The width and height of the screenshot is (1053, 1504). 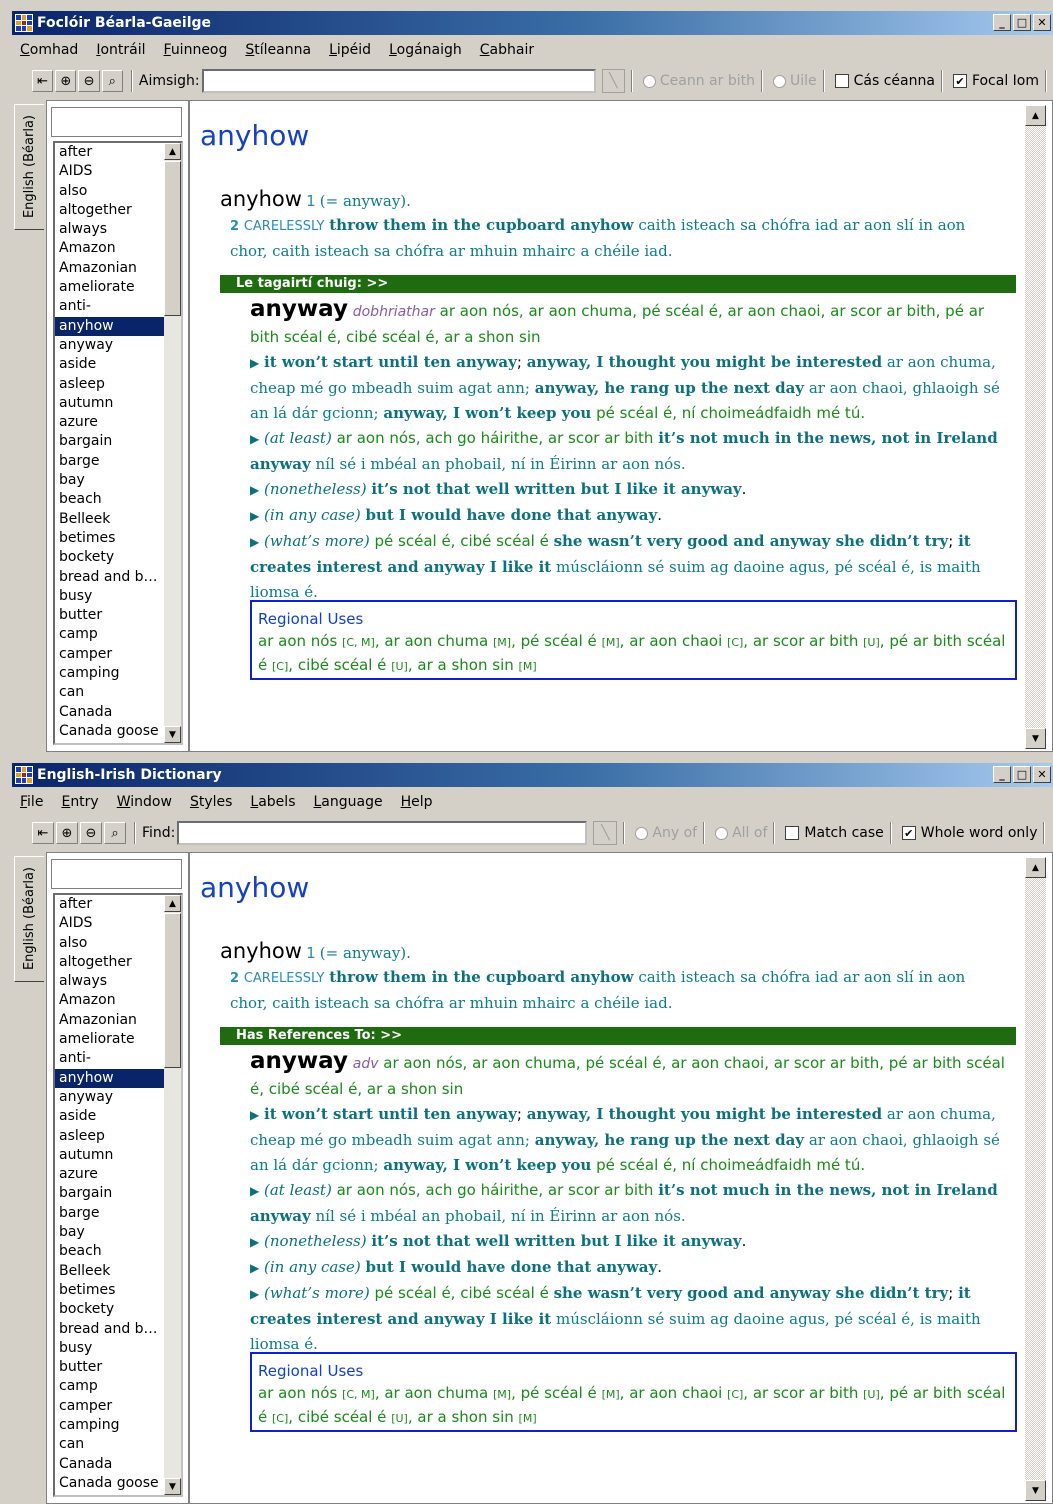 What do you see at coordinates (79, 802) in the screenshot?
I see `menu-item: Entry` at bounding box center [79, 802].